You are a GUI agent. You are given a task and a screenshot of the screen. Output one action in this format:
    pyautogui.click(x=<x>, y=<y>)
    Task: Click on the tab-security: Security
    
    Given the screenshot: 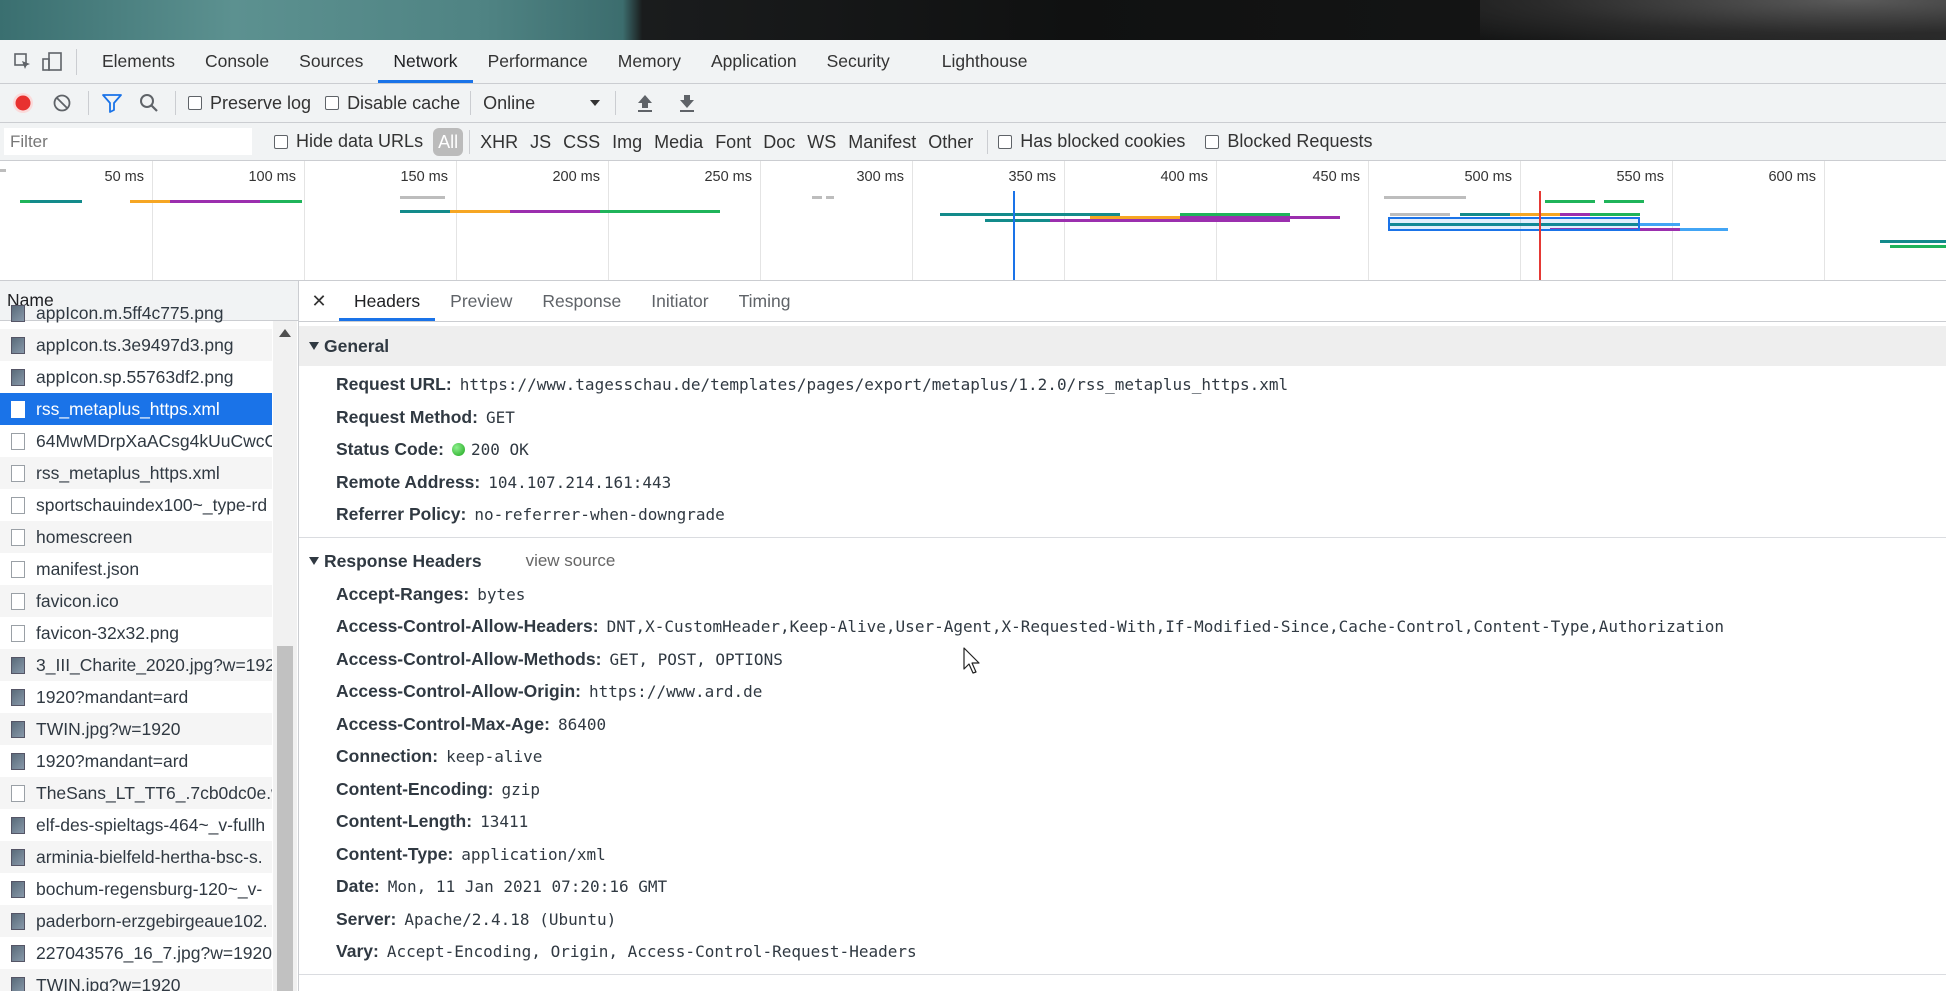 What is the action you would take?
    pyautogui.click(x=858, y=61)
    